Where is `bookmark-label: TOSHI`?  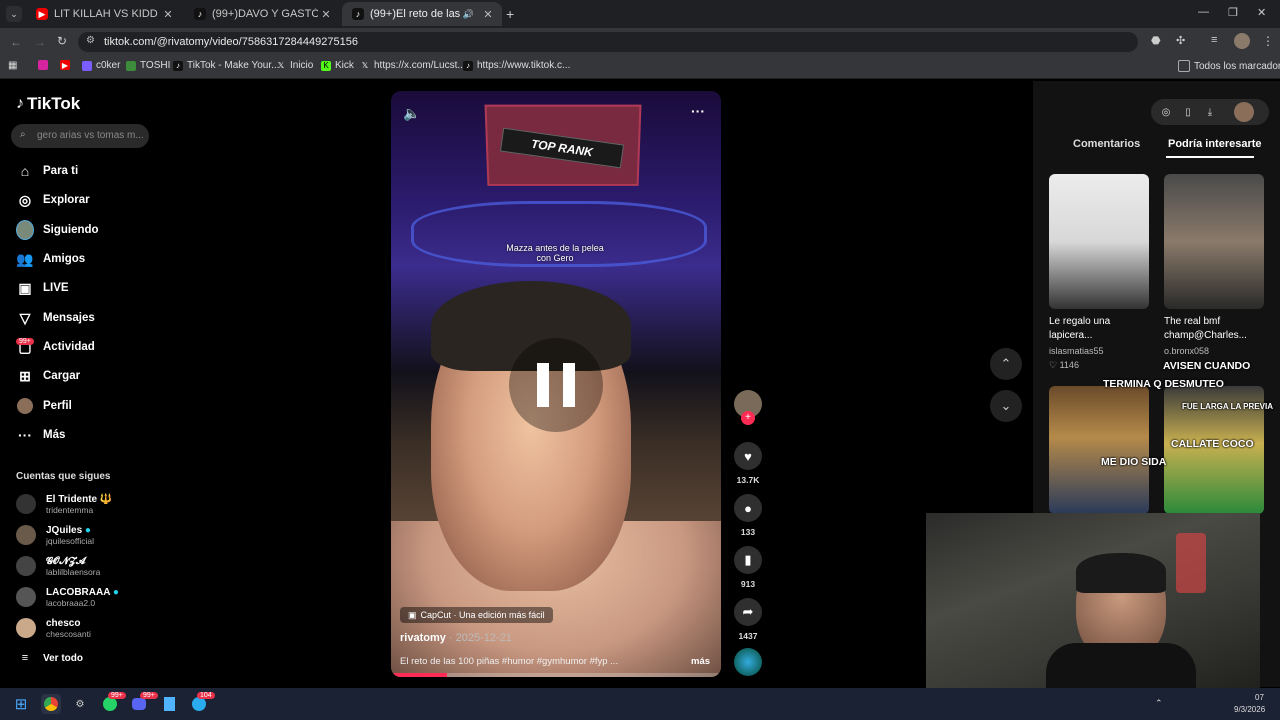
bookmark-label: TOSHI is located at coordinates (155, 65).